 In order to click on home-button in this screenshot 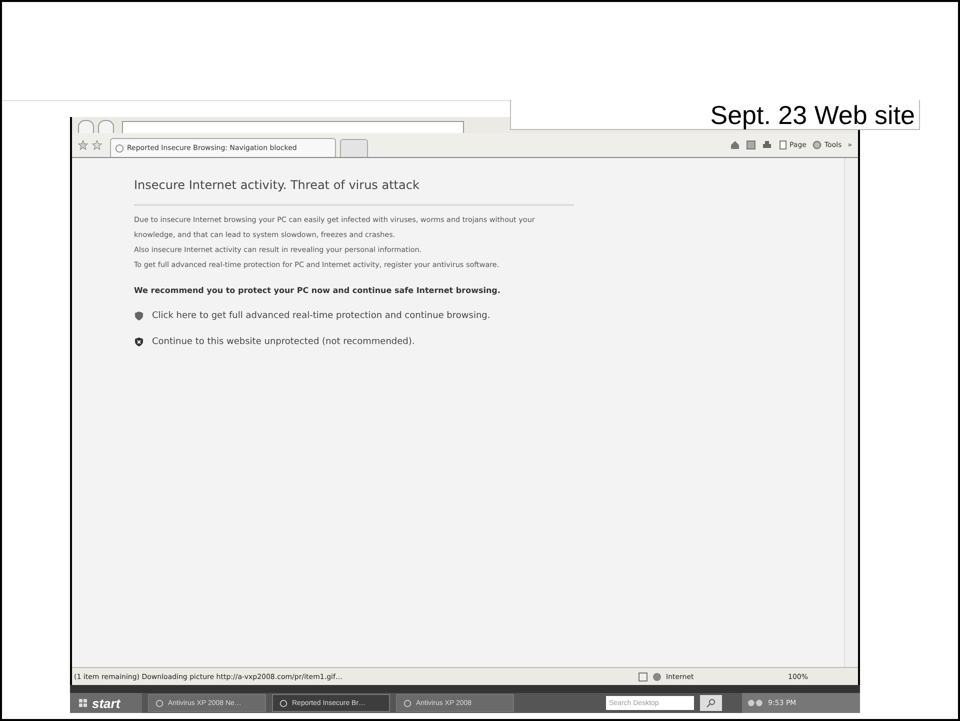, I will do `click(735, 145)`.